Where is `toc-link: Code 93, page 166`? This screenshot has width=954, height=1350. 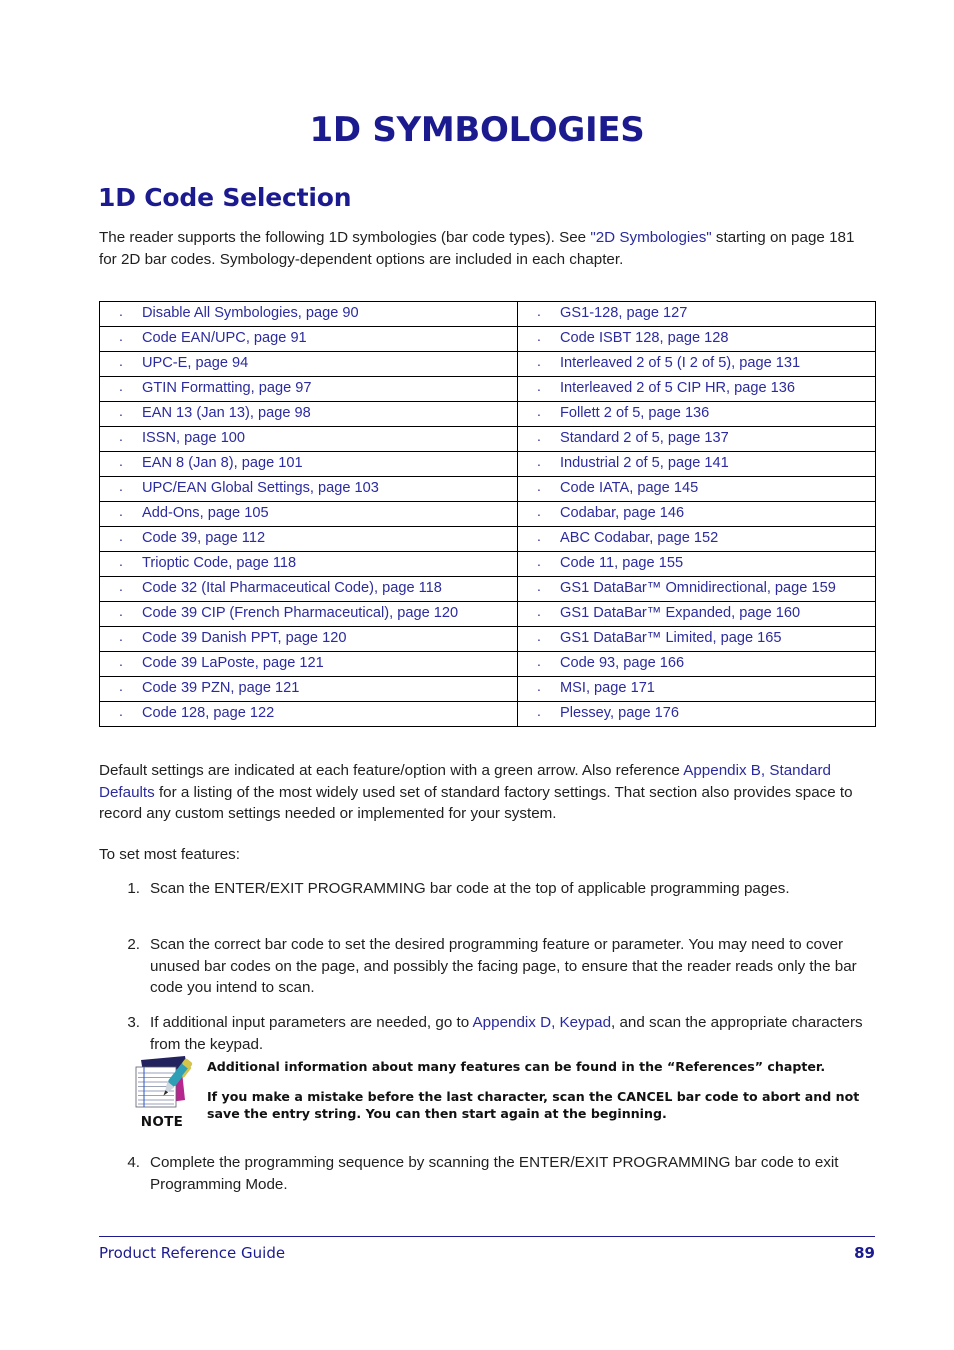
toc-link: Code 93, page 166 is located at coordinates (715, 663).